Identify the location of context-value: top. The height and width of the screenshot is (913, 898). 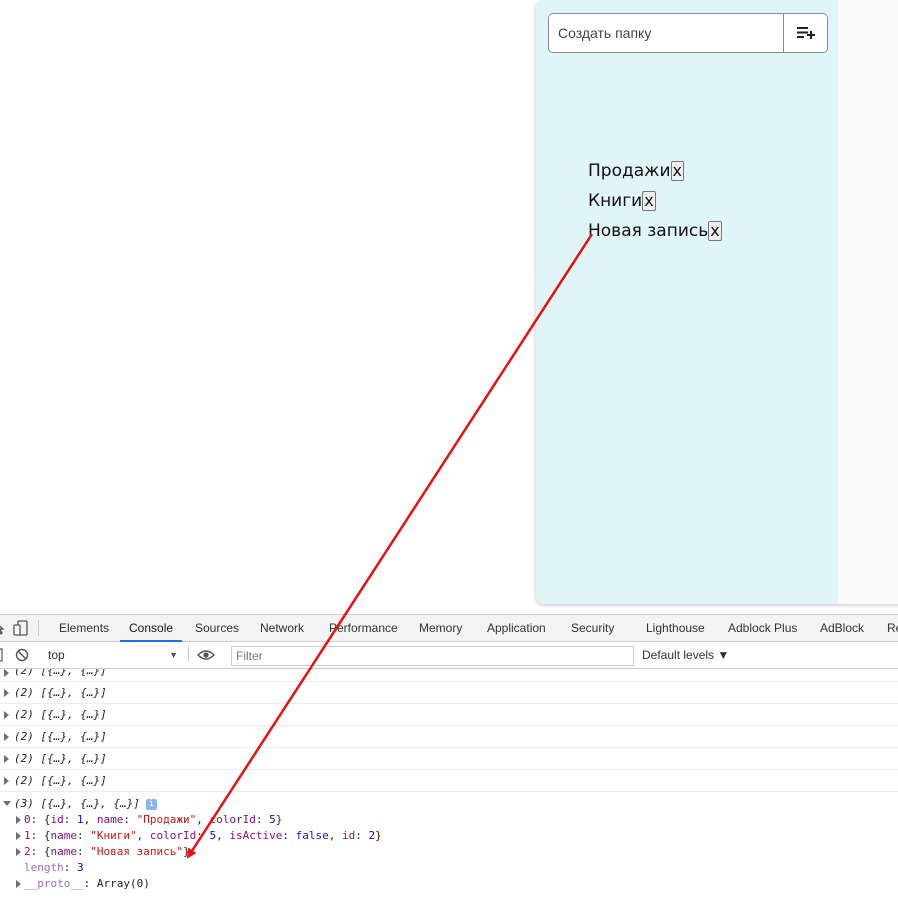
(56, 655).